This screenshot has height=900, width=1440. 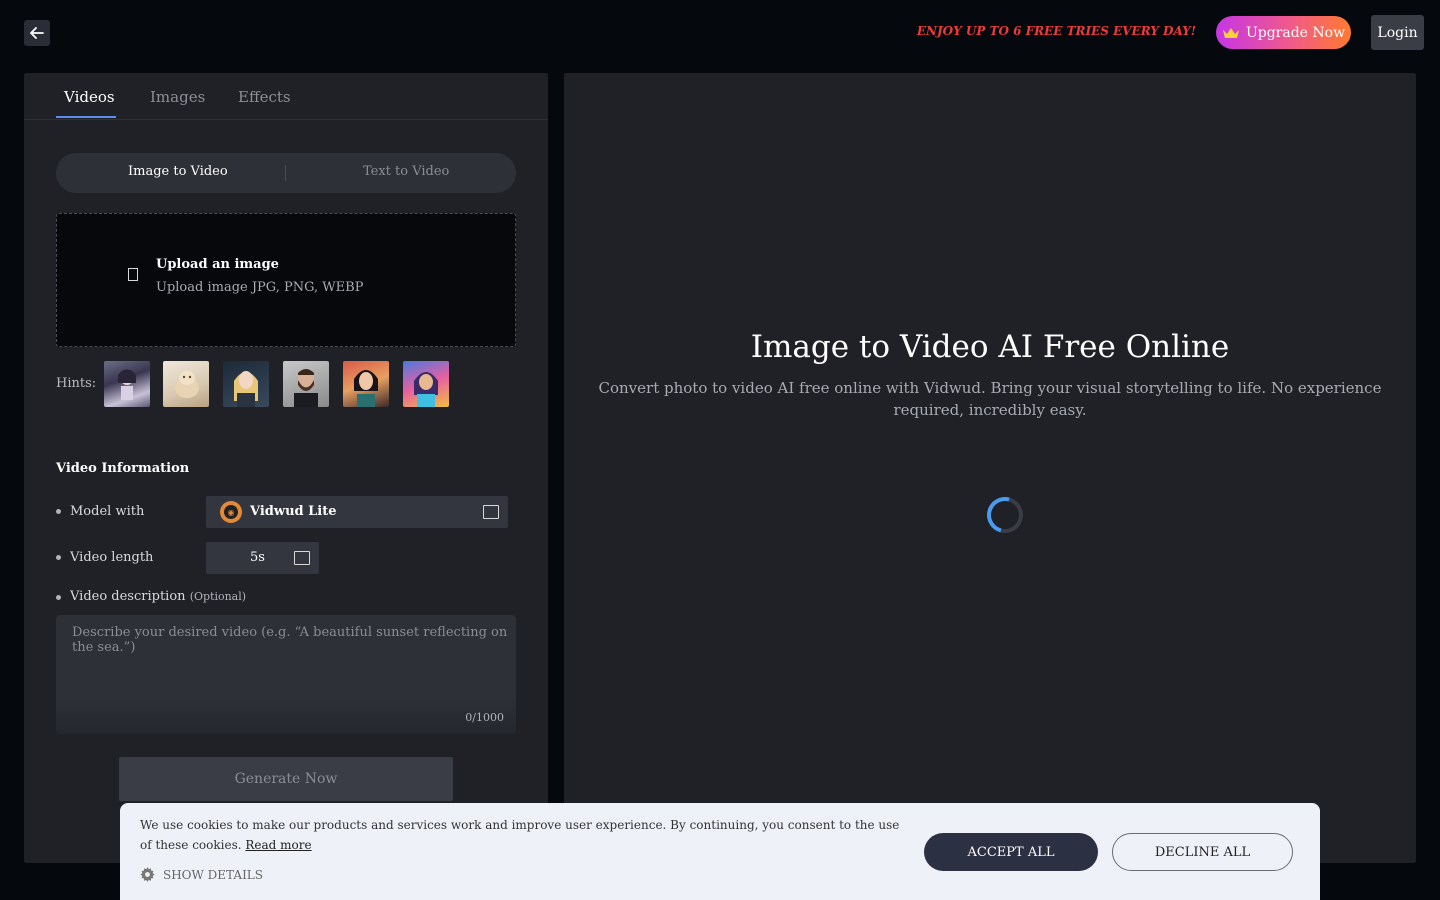 I want to click on decline-all-button: DECLINE ALL, so click(x=1202, y=852).